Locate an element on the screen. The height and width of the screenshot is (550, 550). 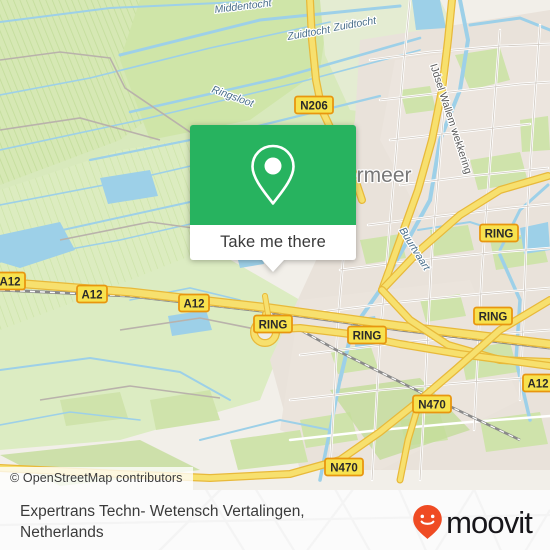
moovit-brand: moovit is located at coordinates (472, 522).